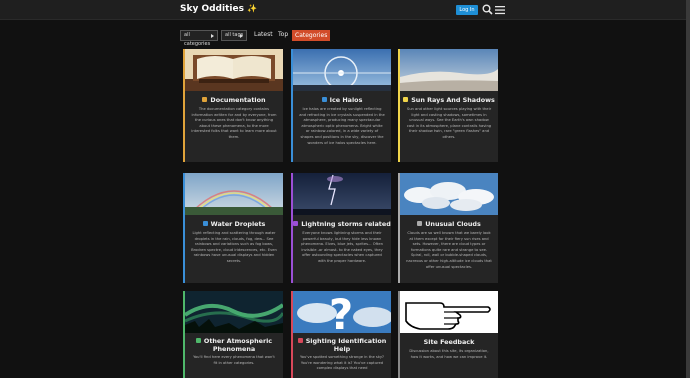  I want to click on page-scroll-edge, so click(688, 189).